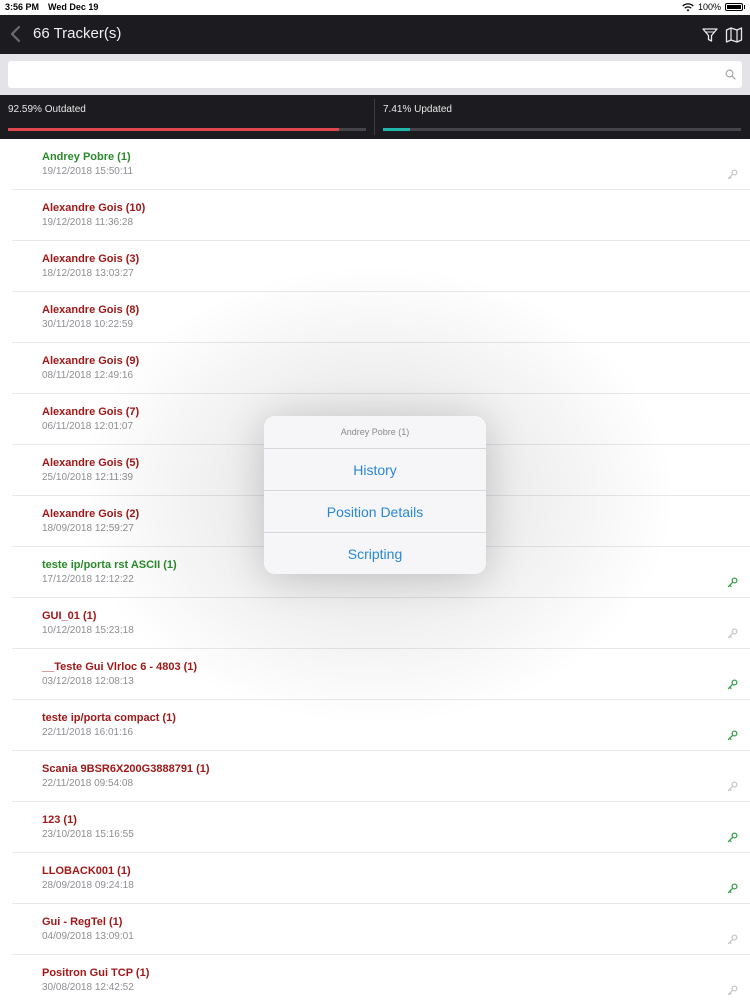 Image resolution: width=750 pixels, height=1000 pixels. Describe the element at coordinates (710, 35) in the screenshot. I see `filter-icon` at that location.